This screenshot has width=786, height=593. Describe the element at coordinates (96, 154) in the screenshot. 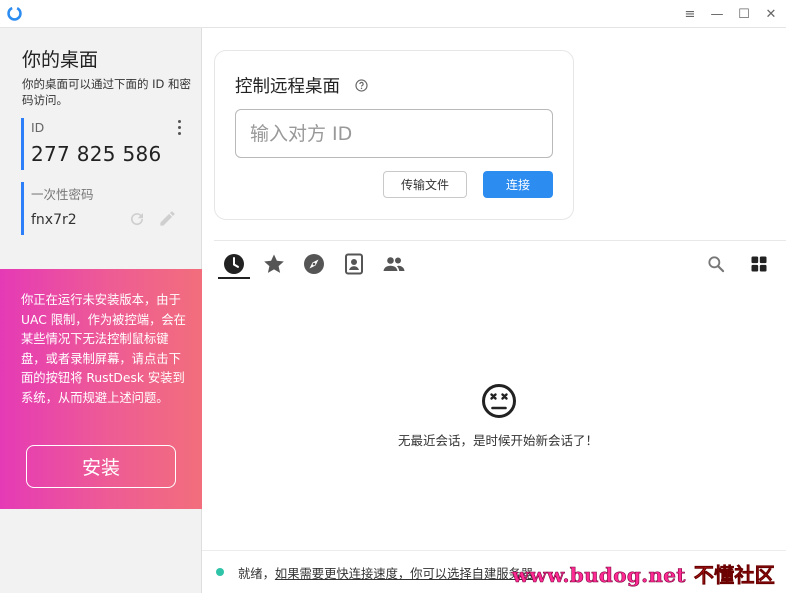

I see `id-value: 277 825 586` at that location.